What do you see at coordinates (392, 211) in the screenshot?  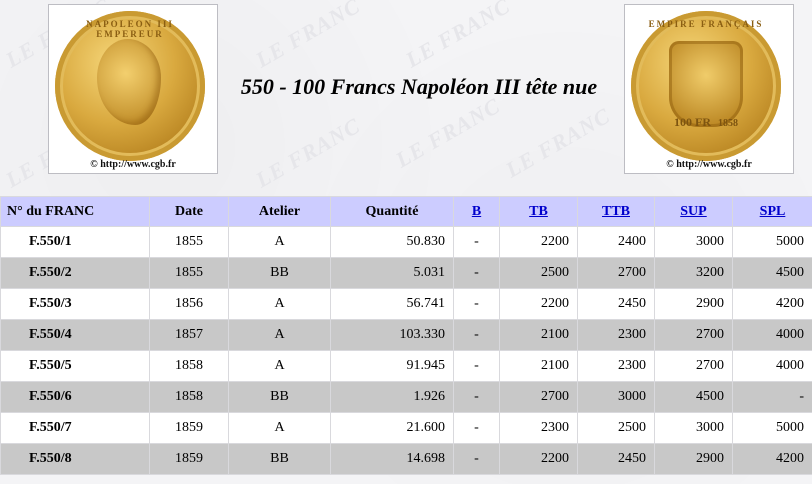 I see `col-header-quantite: Quantité` at bounding box center [392, 211].